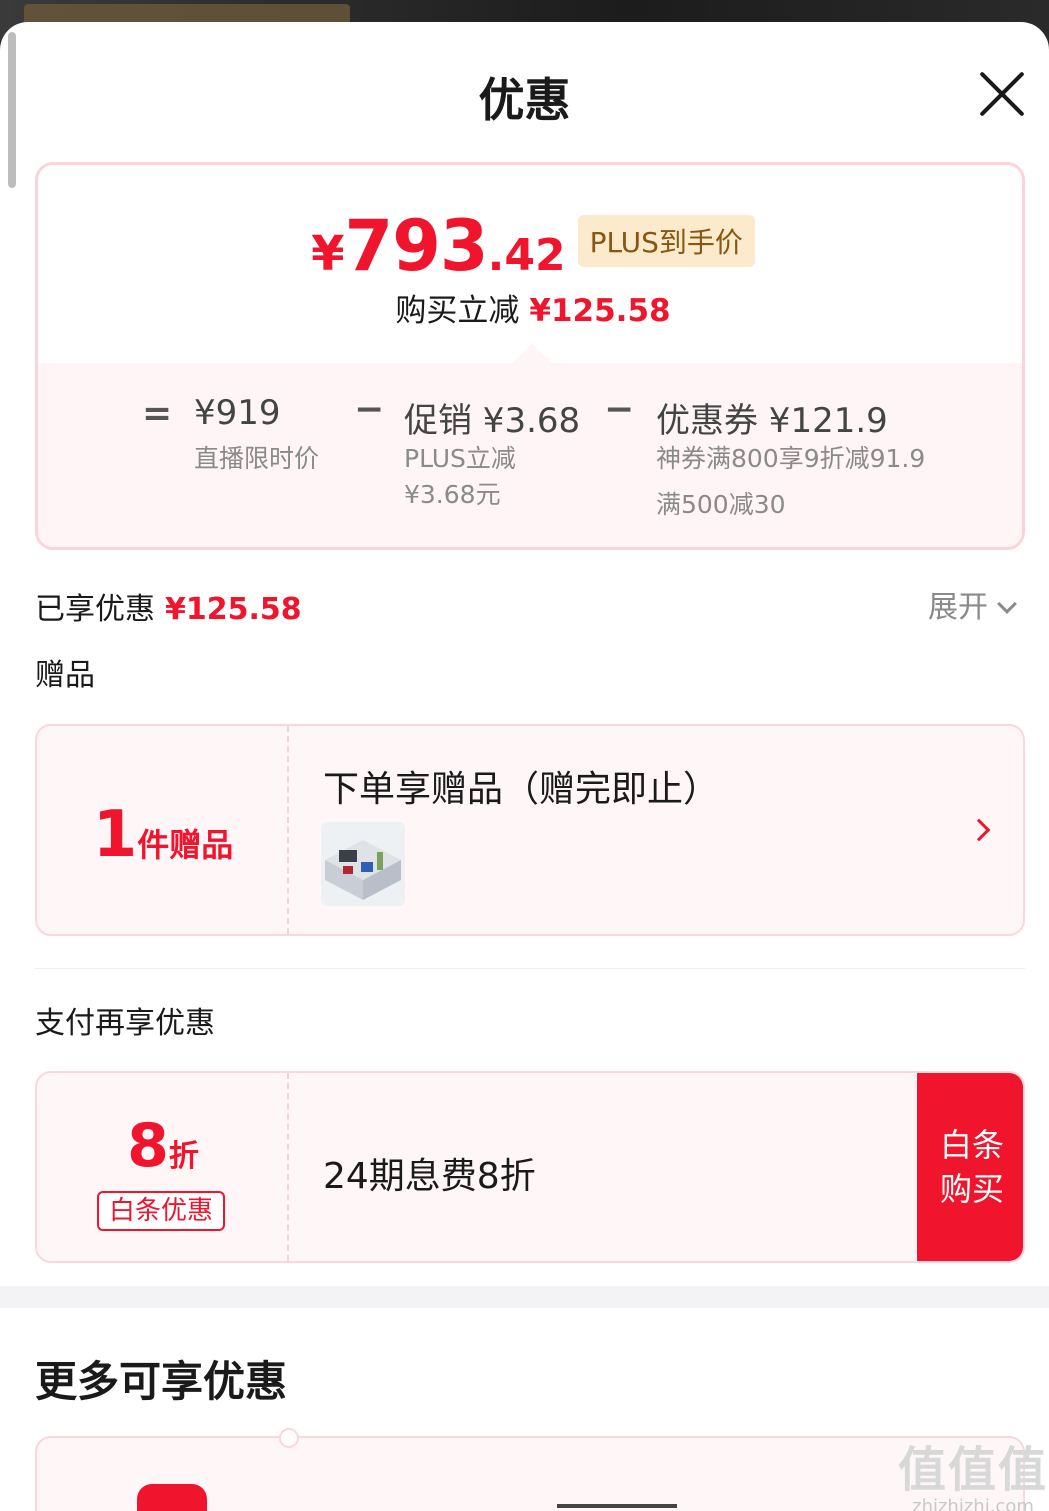 The image size is (1049, 1511). Describe the element at coordinates (416, 246) in the screenshot. I see `price-integer: 793` at that location.